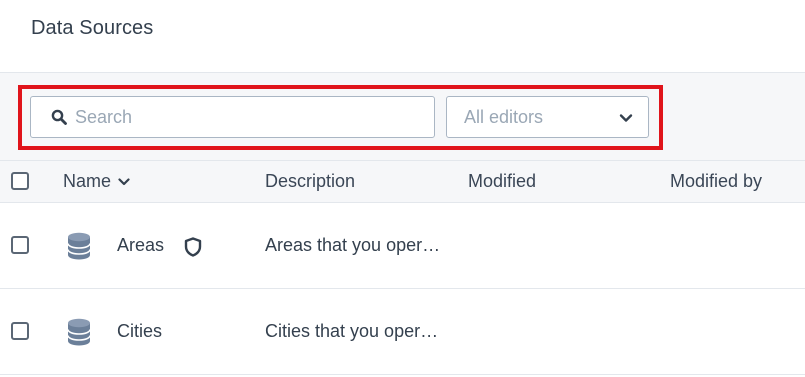 The width and height of the screenshot is (805, 377). Describe the element at coordinates (193, 247) in the screenshot. I see `shield-icon` at that location.